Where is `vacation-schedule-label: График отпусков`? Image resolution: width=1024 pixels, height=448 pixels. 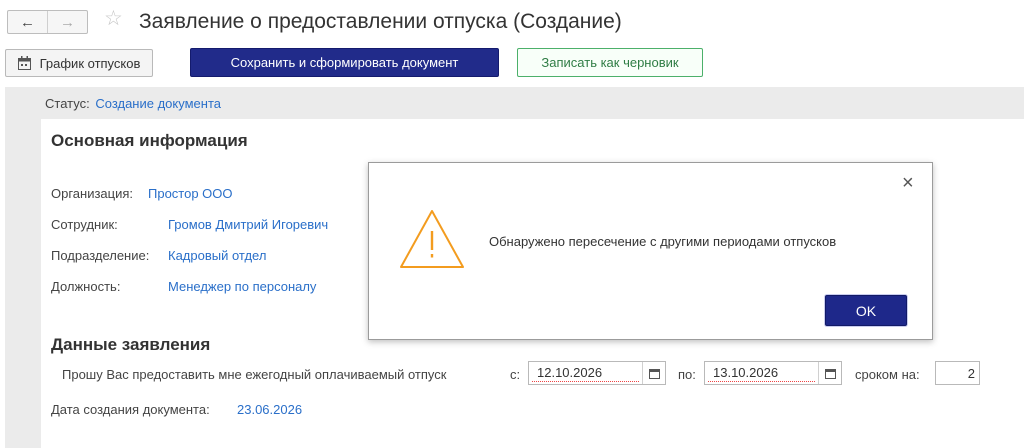 vacation-schedule-label: График отпусков is located at coordinates (90, 63).